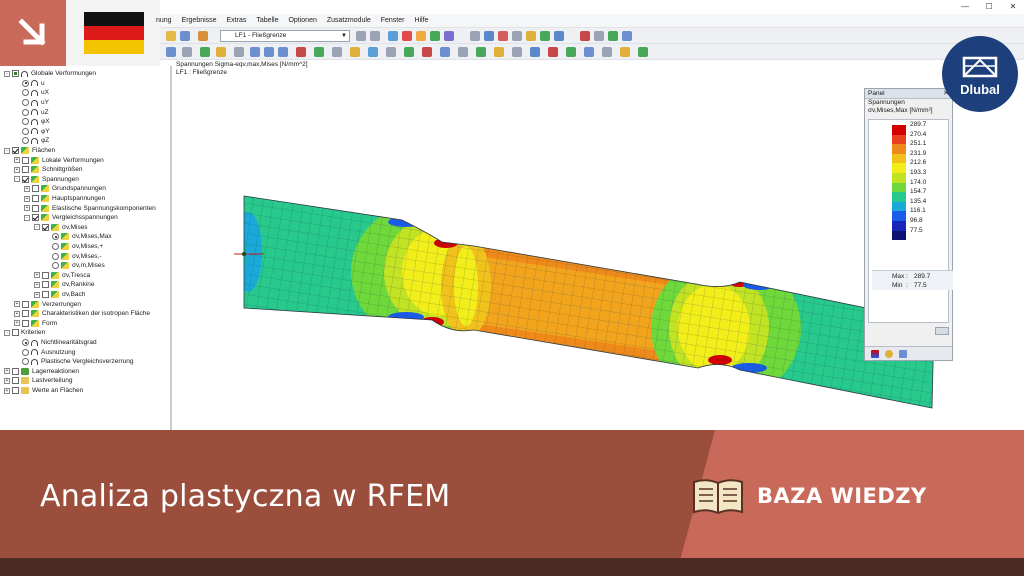 This screenshot has height=576, width=1024. What do you see at coordinates (164, 21) in the screenshot?
I see `menu-item-berechnung: nung` at bounding box center [164, 21].